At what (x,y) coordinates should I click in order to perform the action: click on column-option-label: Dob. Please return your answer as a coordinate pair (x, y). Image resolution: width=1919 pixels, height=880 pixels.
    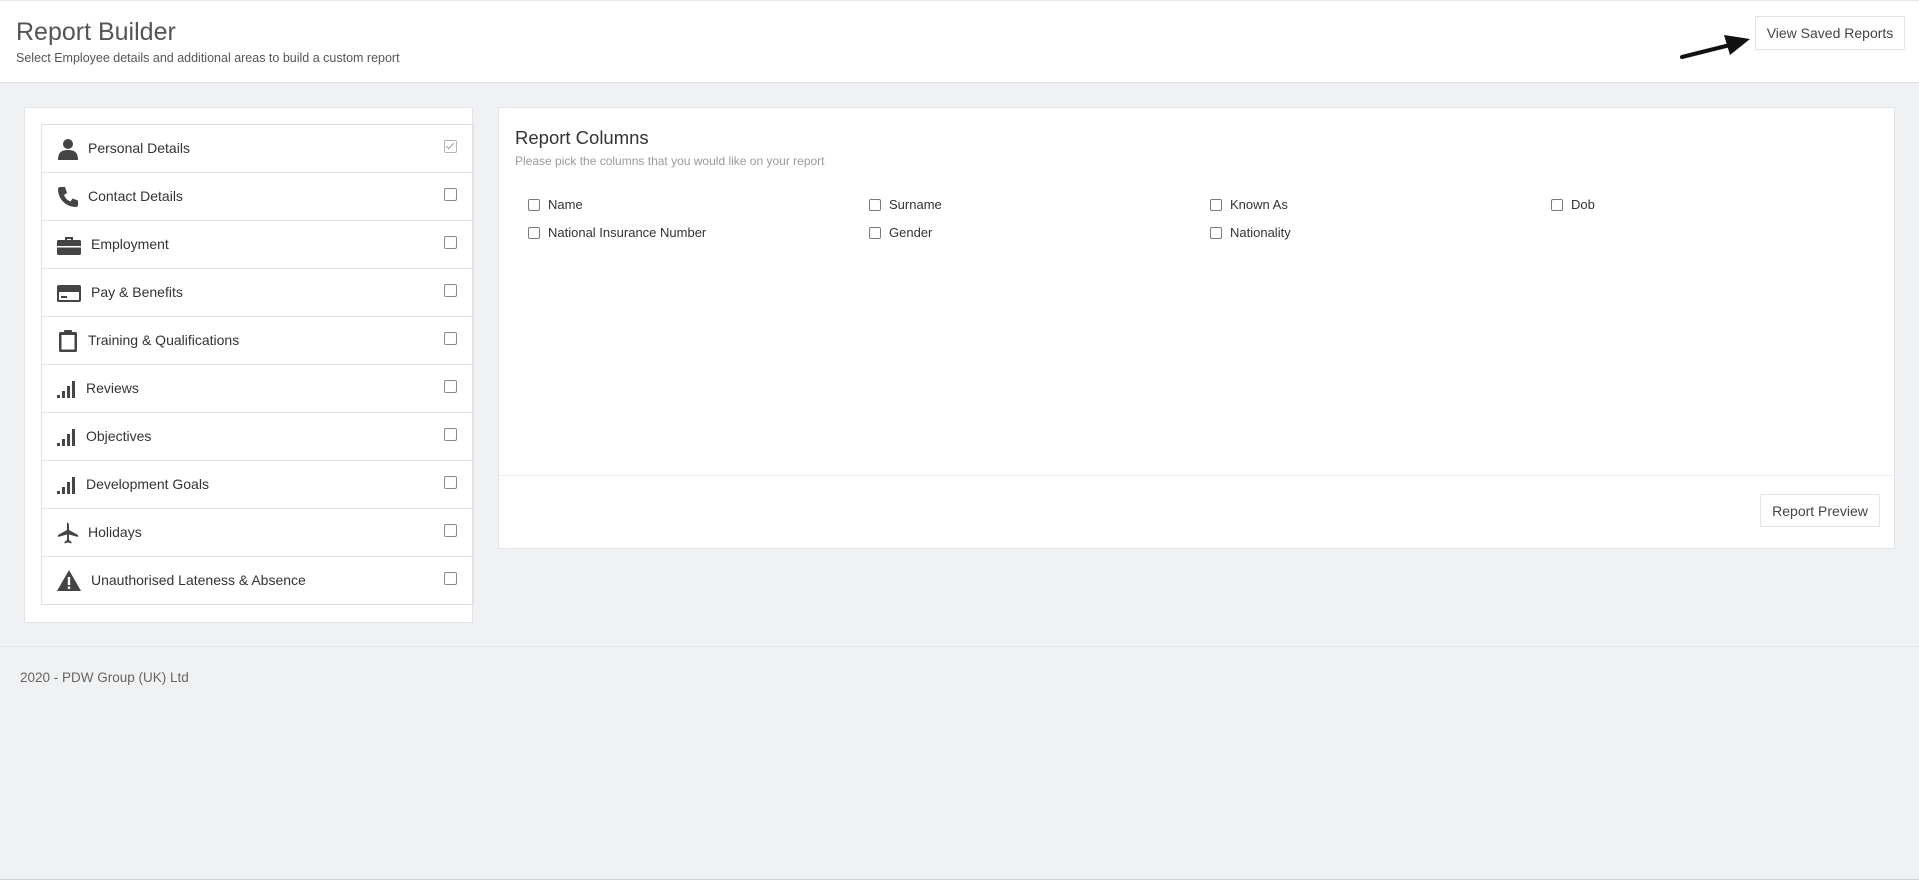
    Looking at the image, I should click on (1583, 204).